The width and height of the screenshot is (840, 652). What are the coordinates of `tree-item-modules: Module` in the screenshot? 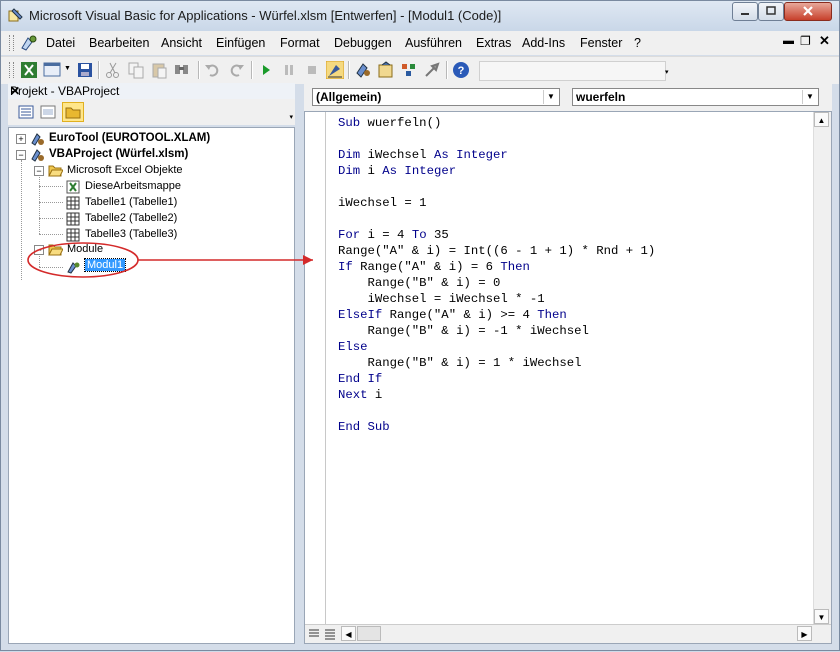 It's located at (85, 249).